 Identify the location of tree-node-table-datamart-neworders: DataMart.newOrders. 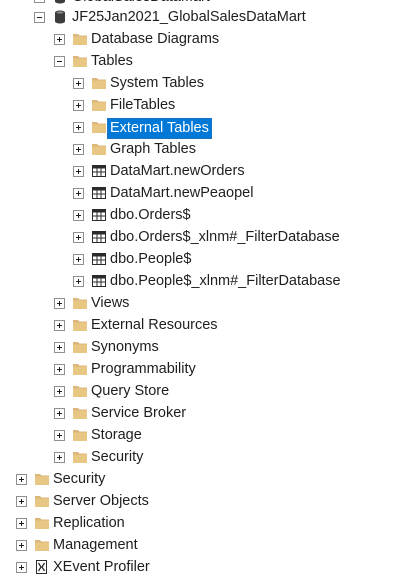
(203, 172).